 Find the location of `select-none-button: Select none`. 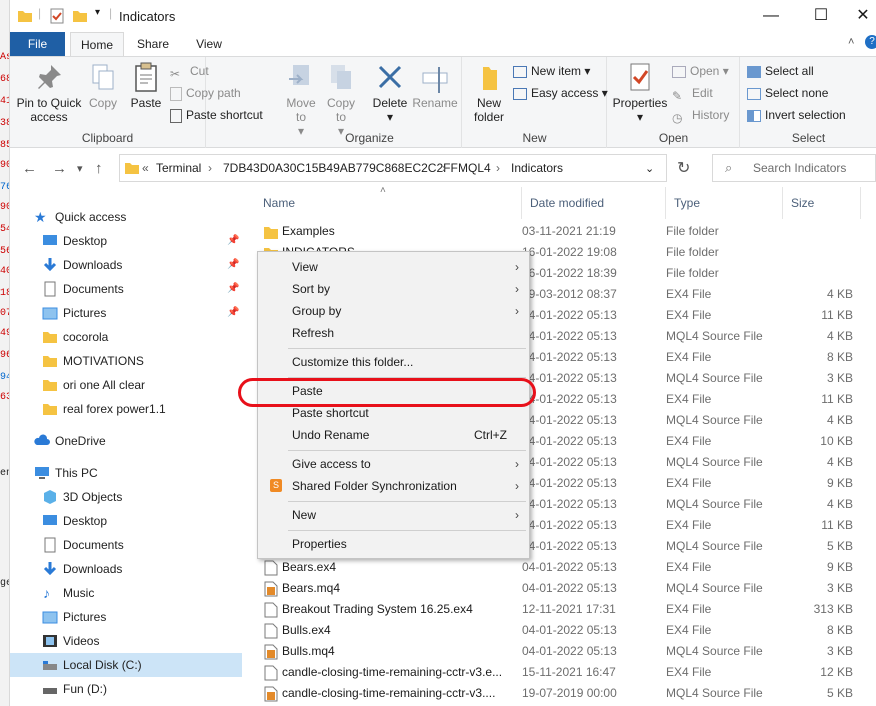

select-none-button: Select none is located at coordinates (787, 93).